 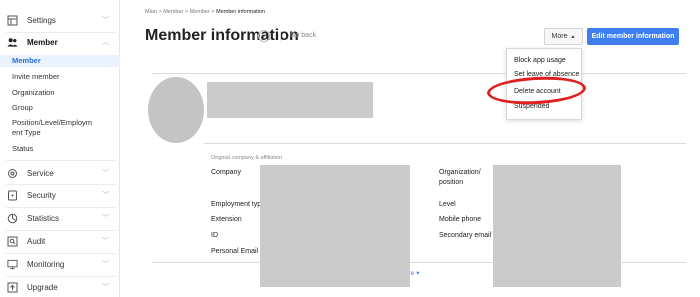 What do you see at coordinates (290, 100) in the screenshot?
I see `redacted-name` at bounding box center [290, 100].